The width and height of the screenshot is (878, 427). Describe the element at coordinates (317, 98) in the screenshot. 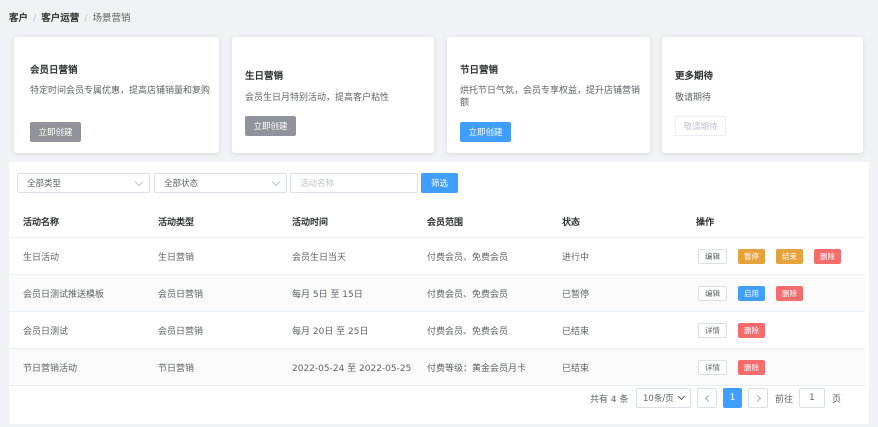

I see `card-desc: 会员生日月特别活动，提高客户粘性` at that location.